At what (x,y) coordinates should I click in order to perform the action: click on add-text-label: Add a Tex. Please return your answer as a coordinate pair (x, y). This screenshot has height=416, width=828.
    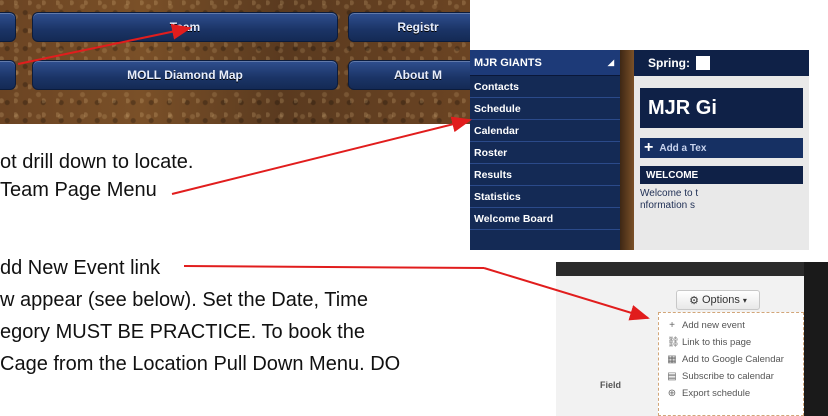
    Looking at the image, I should click on (683, 148).